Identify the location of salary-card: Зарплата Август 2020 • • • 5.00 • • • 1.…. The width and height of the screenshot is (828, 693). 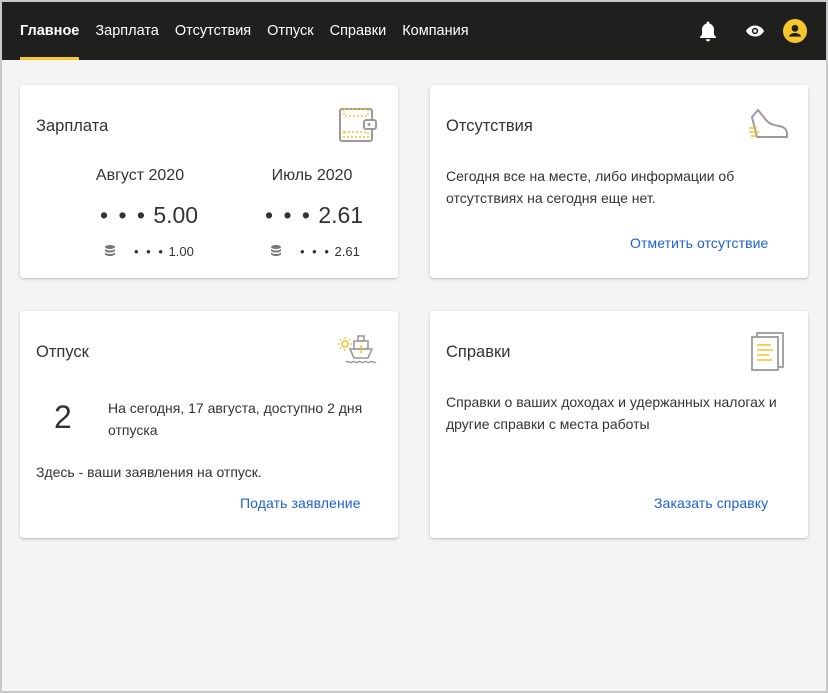
(209, 181).